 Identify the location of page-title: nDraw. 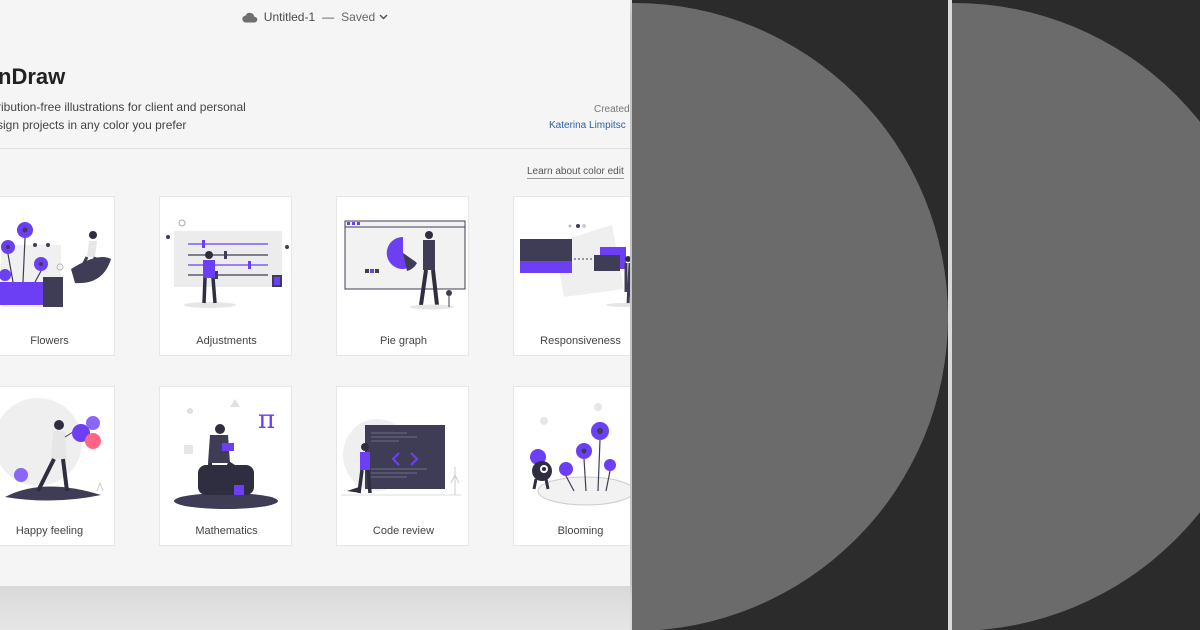
(33, 76).